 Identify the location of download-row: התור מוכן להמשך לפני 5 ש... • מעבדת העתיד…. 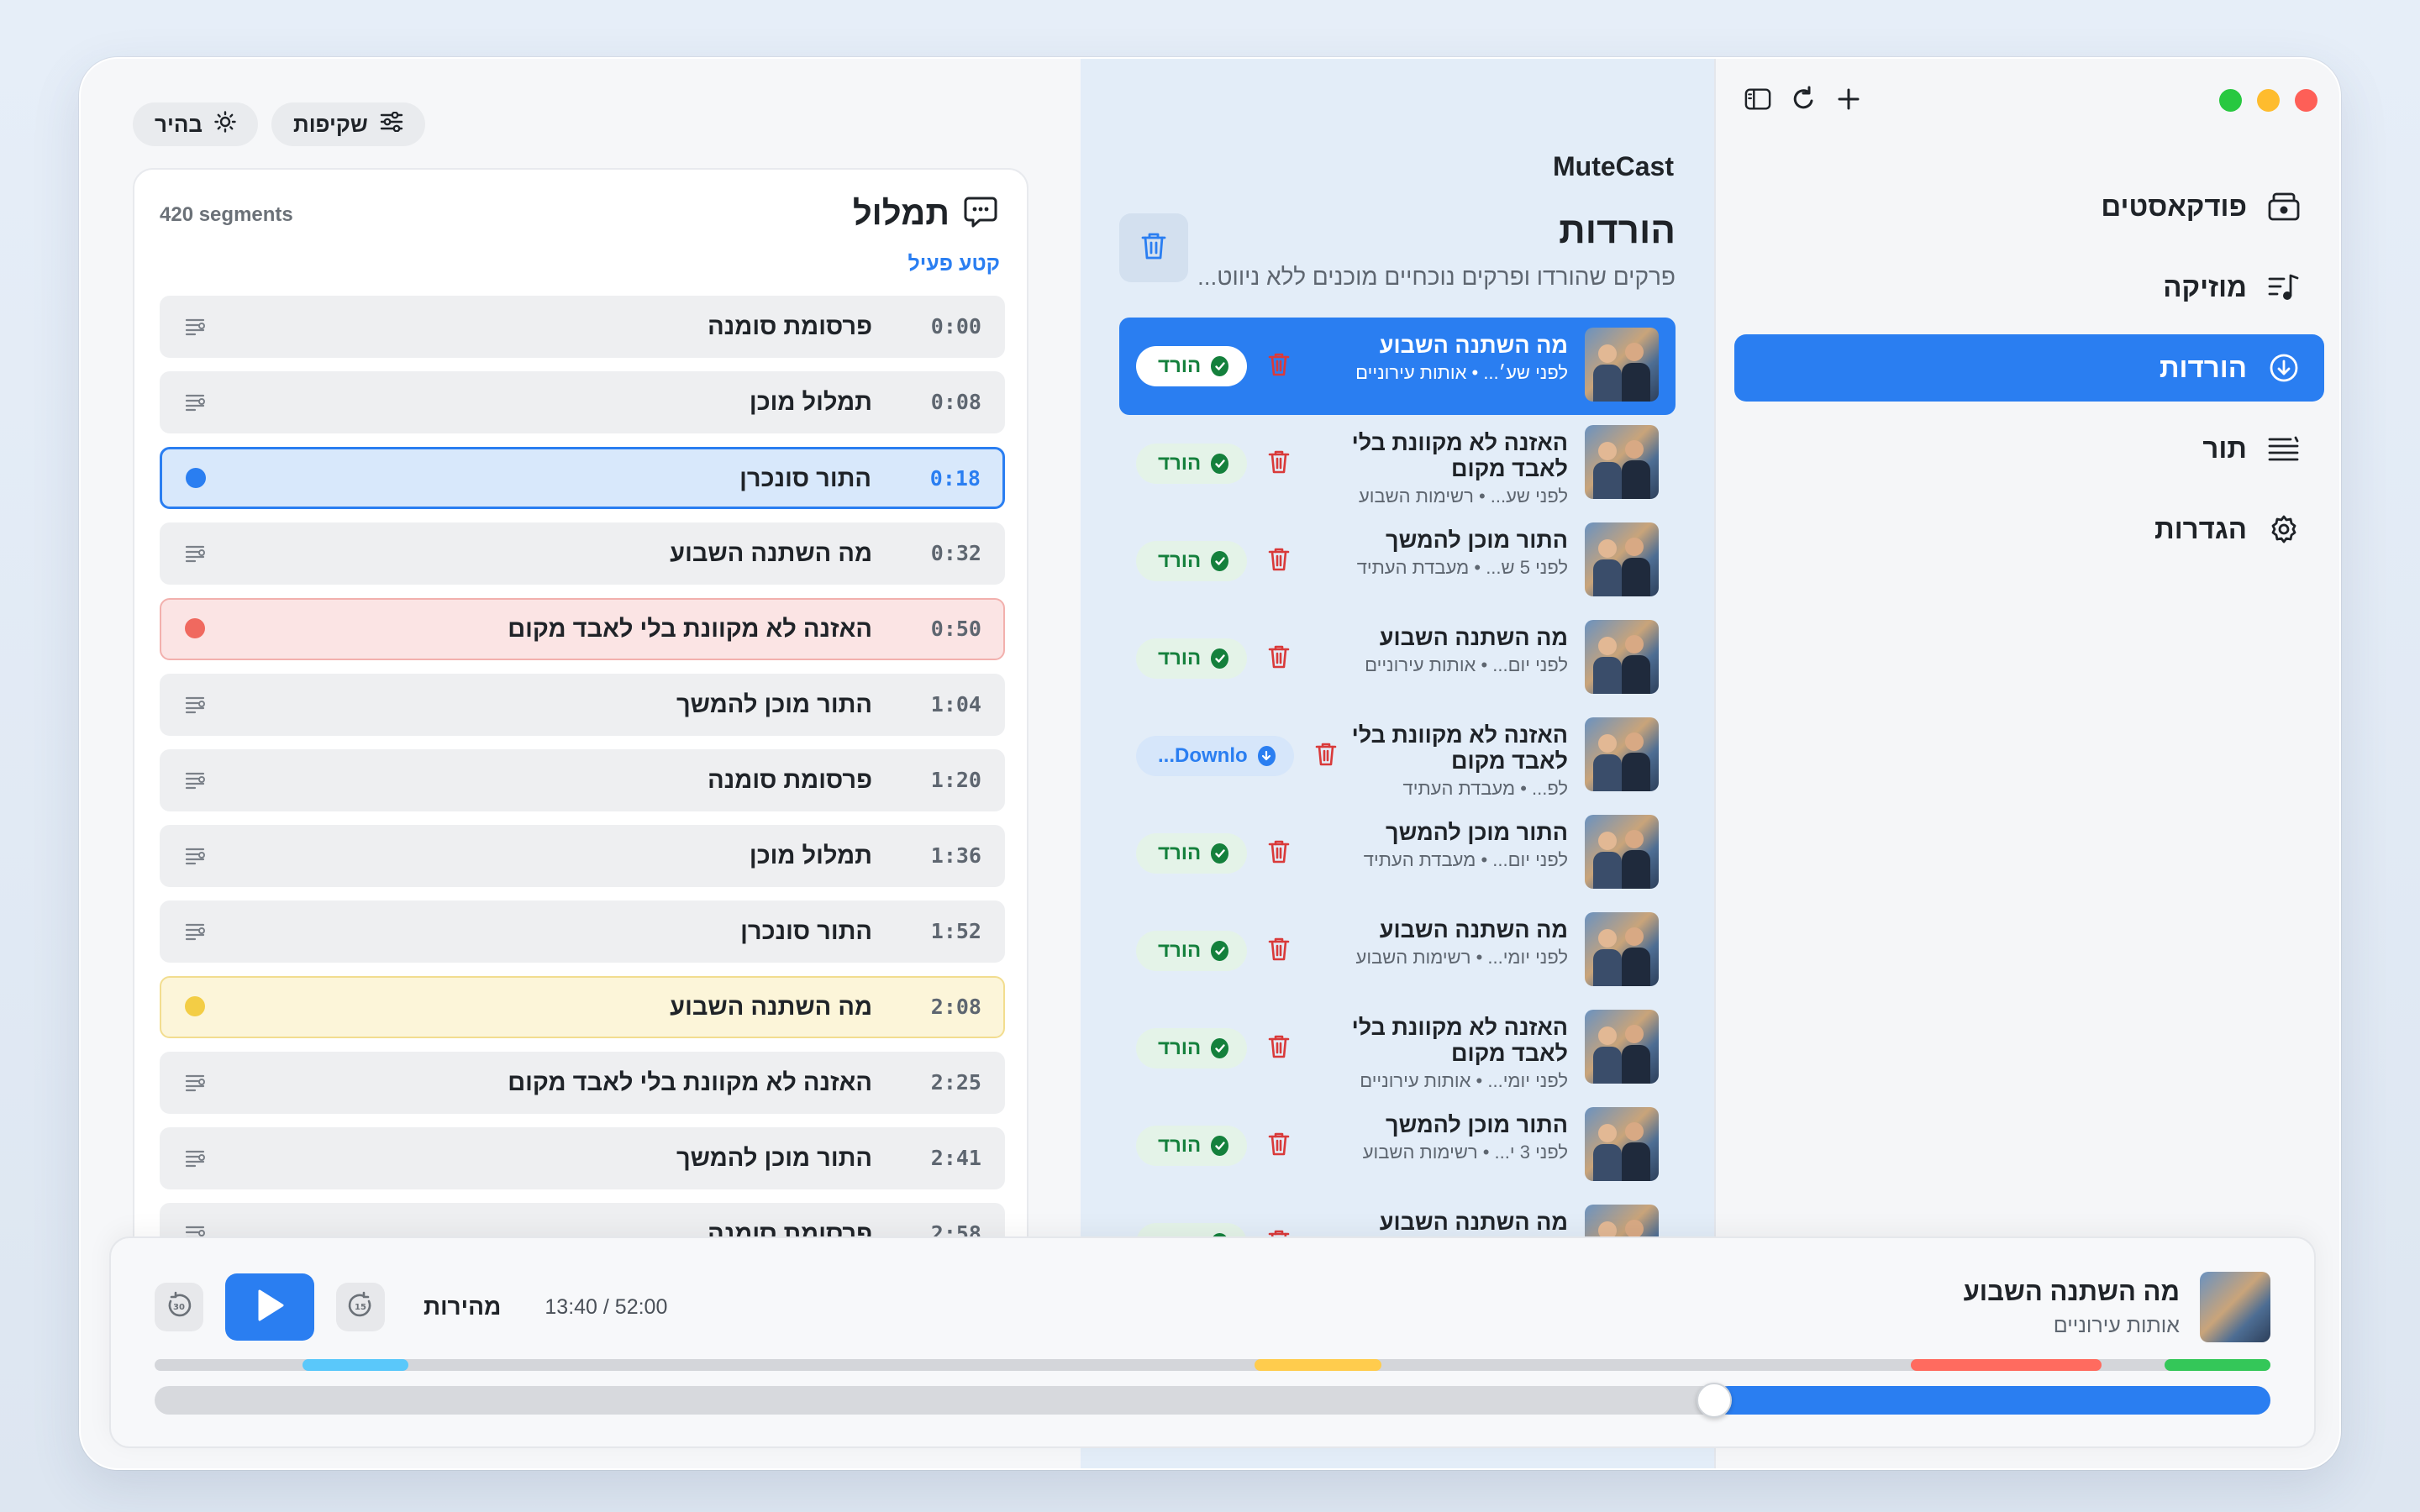
(1397, 561).